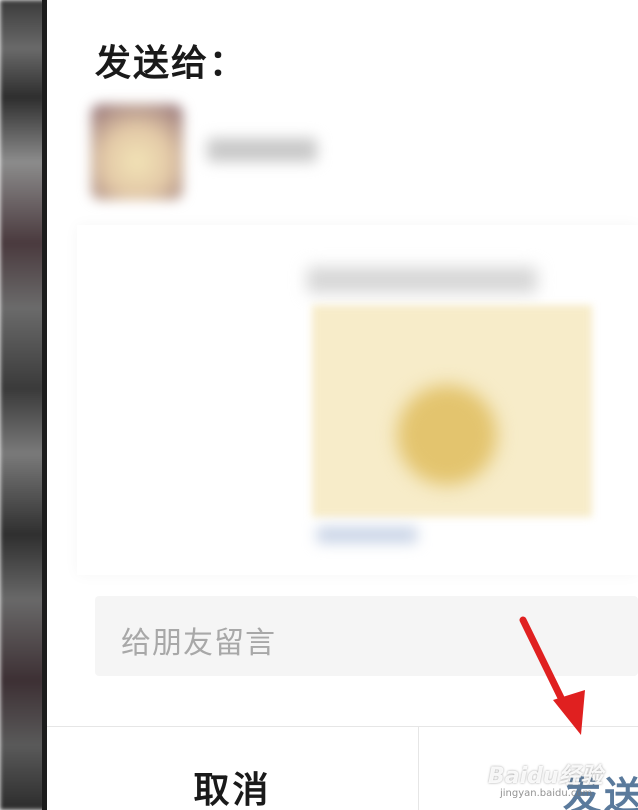 The image size is (638, 810). Describe the element at coordinates (23, 405) in the screenshot. I see `background-app-blur` at that location.